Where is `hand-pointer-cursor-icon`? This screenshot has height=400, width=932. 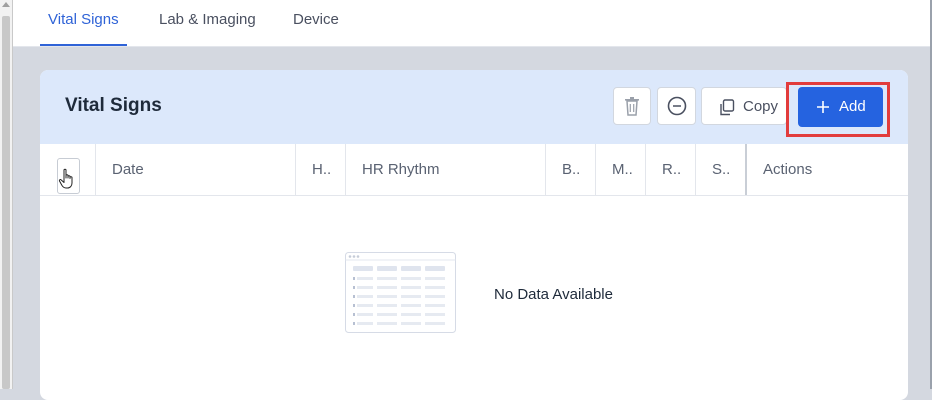 hand-pointer-cursor-icon is located at coordinates (65, 178).